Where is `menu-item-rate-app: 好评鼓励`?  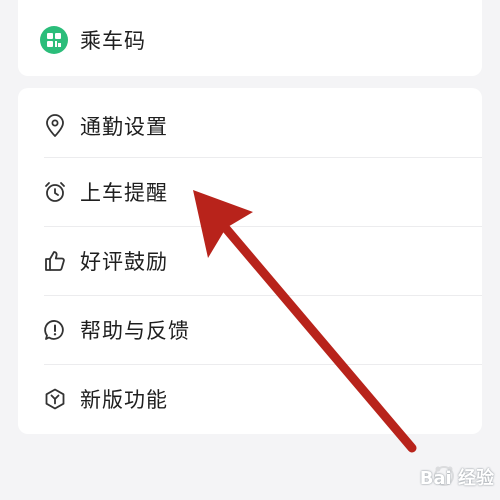
menu-item-rate-app: 好评鼓励 is located at coordinates (250, 261).